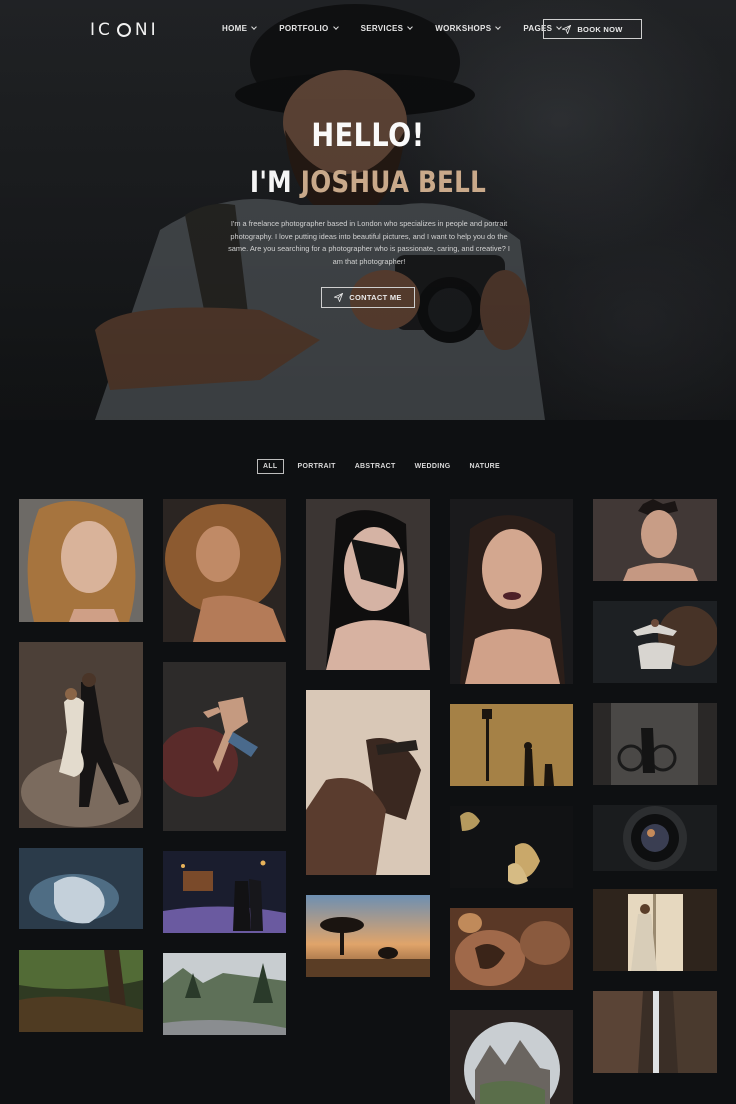  Describe the element at coordinates (224, 746) in the screenshot. I see `photo-jumping-dancer` at that location.